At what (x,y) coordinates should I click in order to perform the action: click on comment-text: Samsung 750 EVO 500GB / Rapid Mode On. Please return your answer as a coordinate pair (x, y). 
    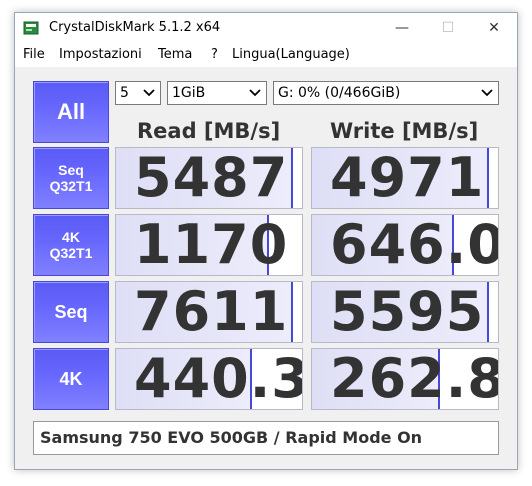
    Looking at the image, I should click on (231, 437).